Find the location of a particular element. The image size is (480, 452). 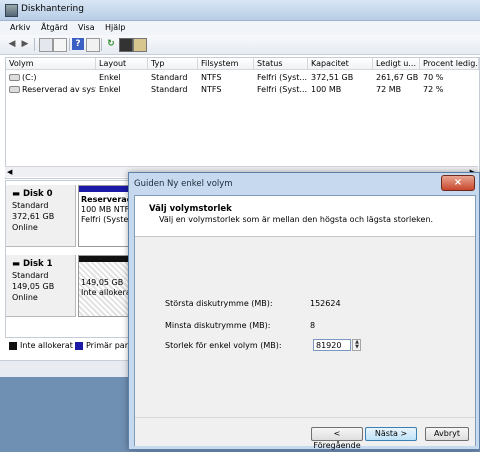

volume-size-input is located at coordinates (332, 345).